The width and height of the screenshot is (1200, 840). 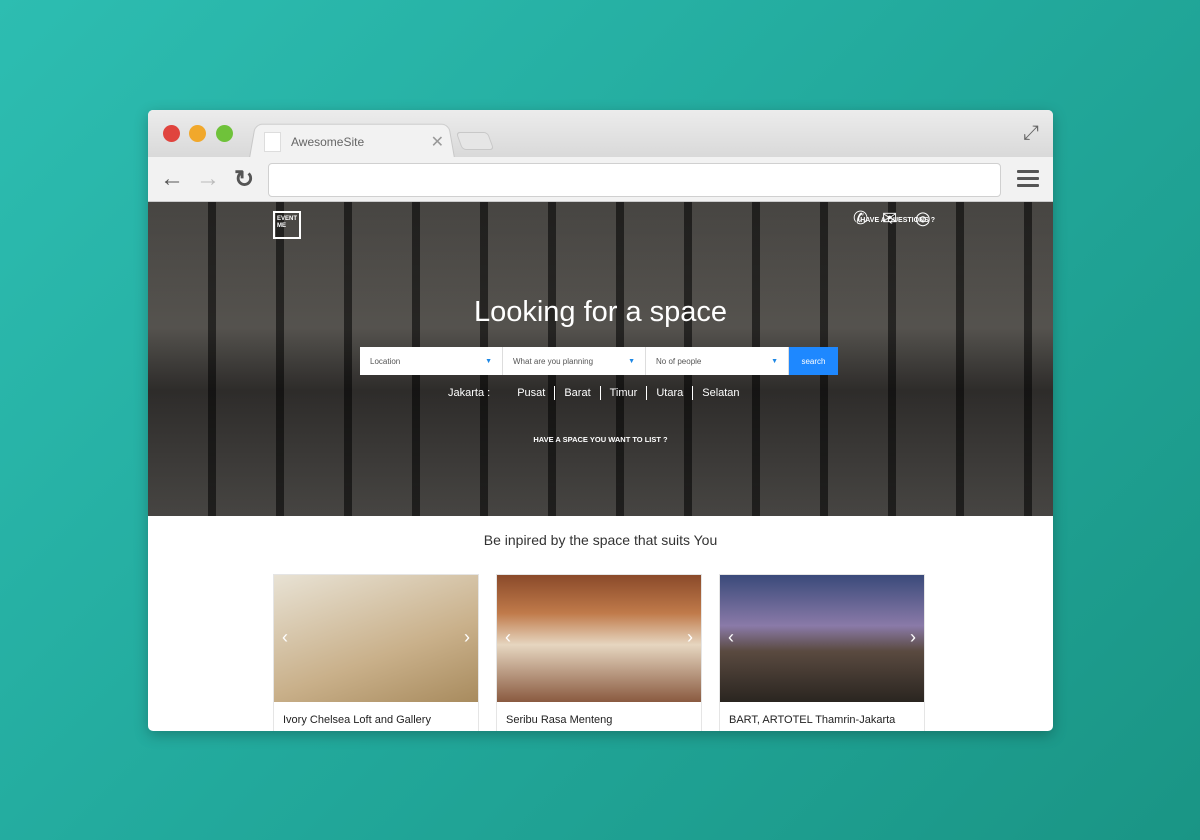 What do you see at coordinates (600, 439) in the screenshot?
I see `list-space-link: HAVE A SPACE YOU WANT TO LIST ?` at bounding box center [600, 439].